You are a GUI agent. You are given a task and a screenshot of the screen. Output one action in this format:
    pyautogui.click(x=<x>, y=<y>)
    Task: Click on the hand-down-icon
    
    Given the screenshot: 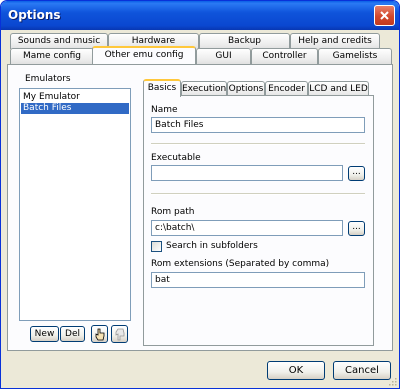 What is the action you would take?
    pyautogui.click(x=120, y=334)
    